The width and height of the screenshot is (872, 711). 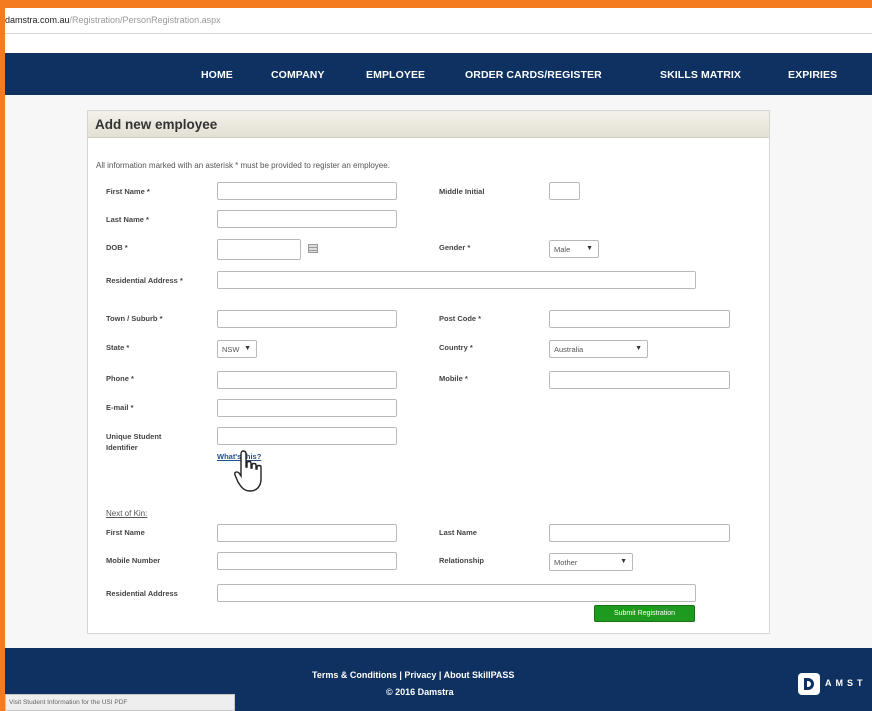 What do you see at coordinates (846, 683) in the screenshot?
I see `logo-text: AMST` at bounding box center [846, 683].